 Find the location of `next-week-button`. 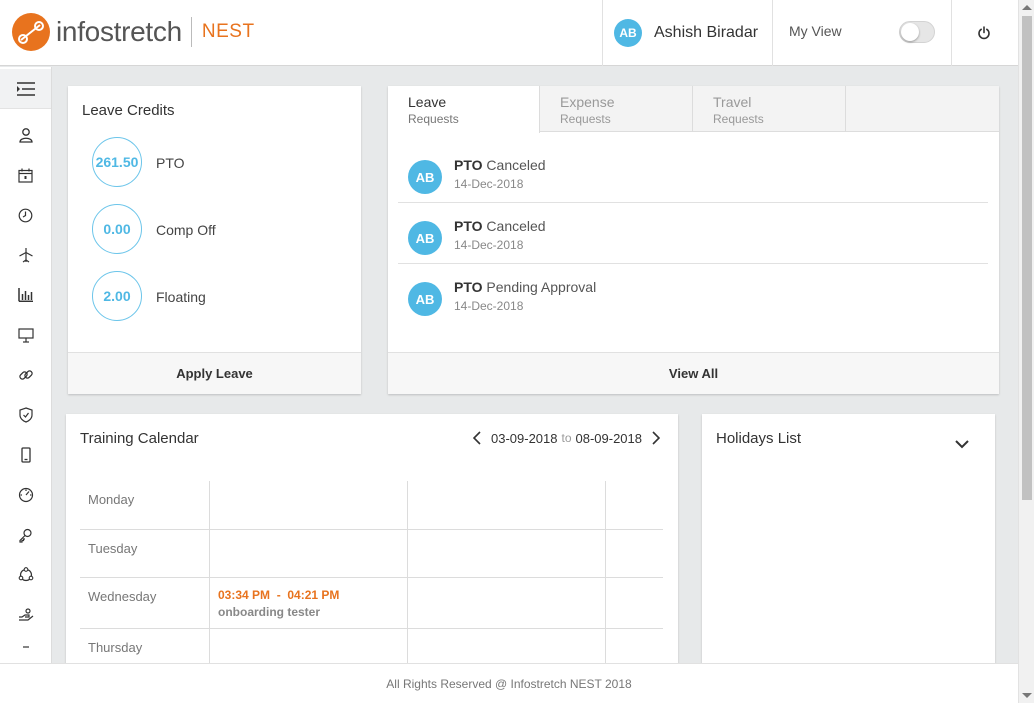

next-week-button is located at coordinates (656, 438).